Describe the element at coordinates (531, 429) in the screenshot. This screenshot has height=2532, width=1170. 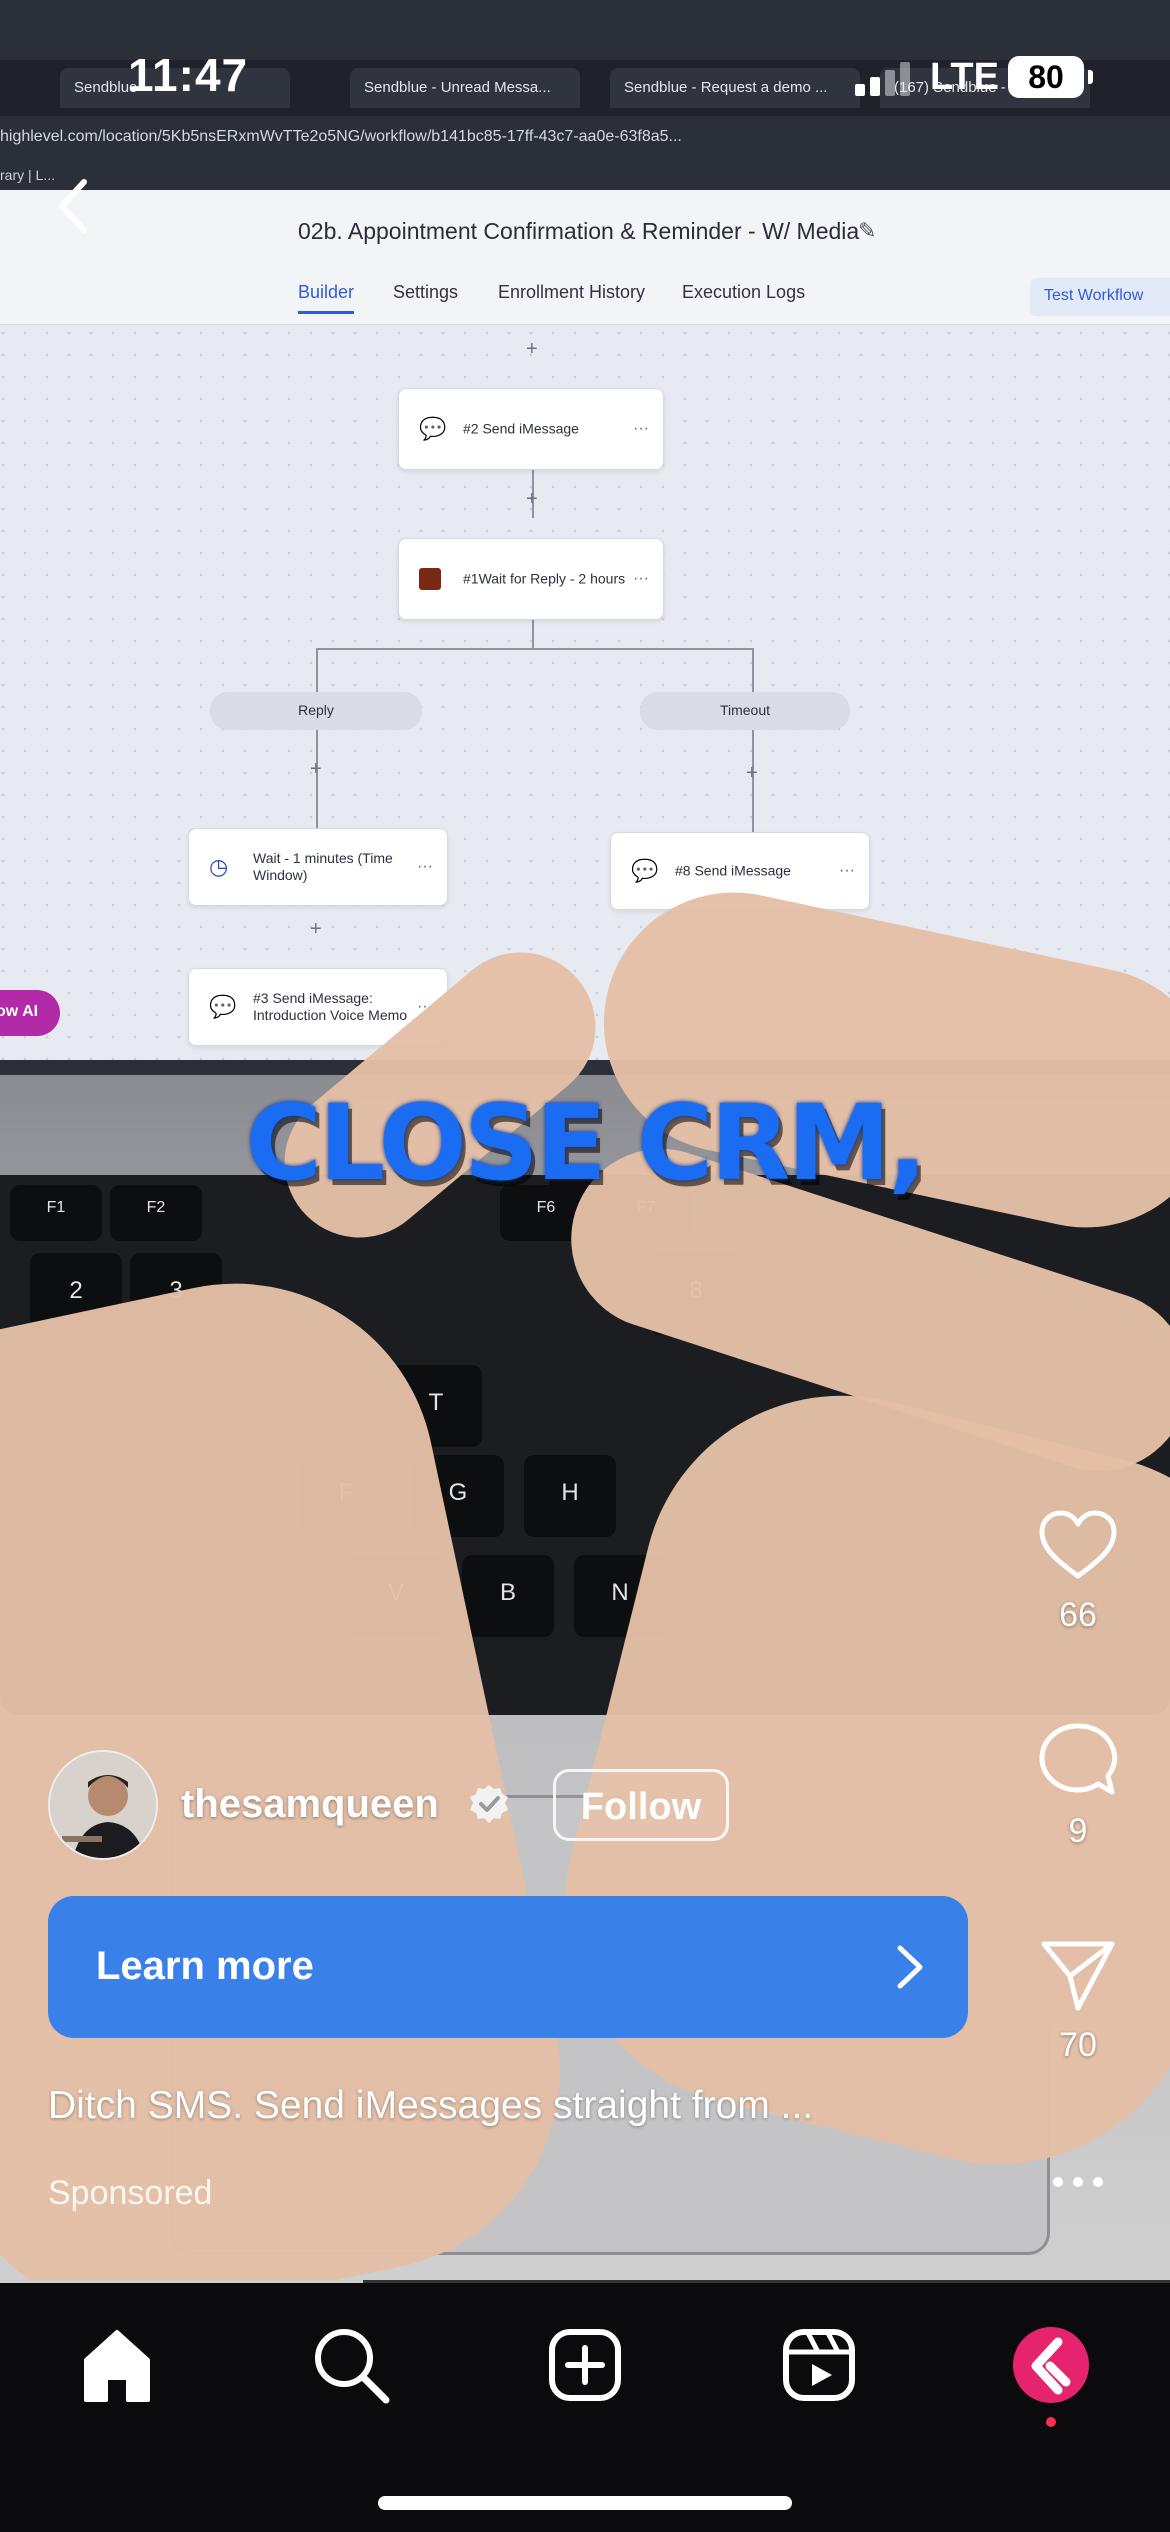
I see `workflow-node: 💬 #2 Send iMessage ···` at that location.